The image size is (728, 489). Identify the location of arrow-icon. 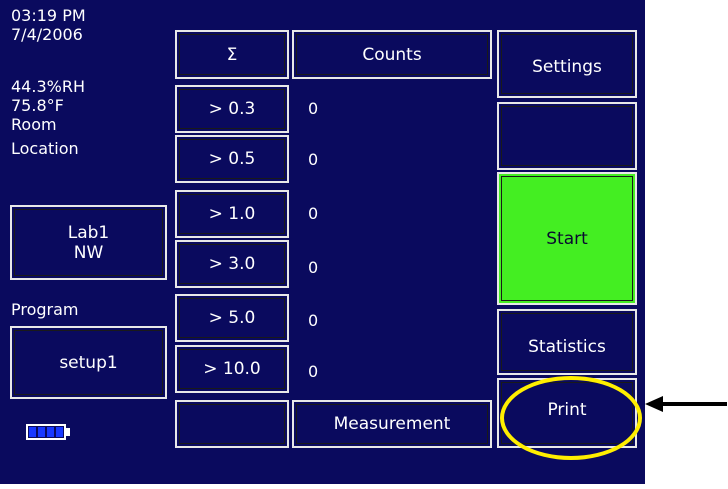
(694, 404).